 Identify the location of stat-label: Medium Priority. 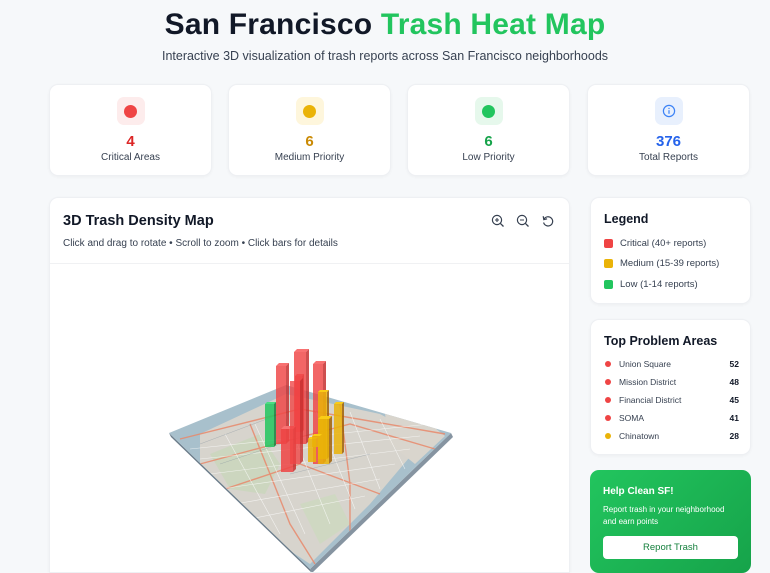
(309, 157).